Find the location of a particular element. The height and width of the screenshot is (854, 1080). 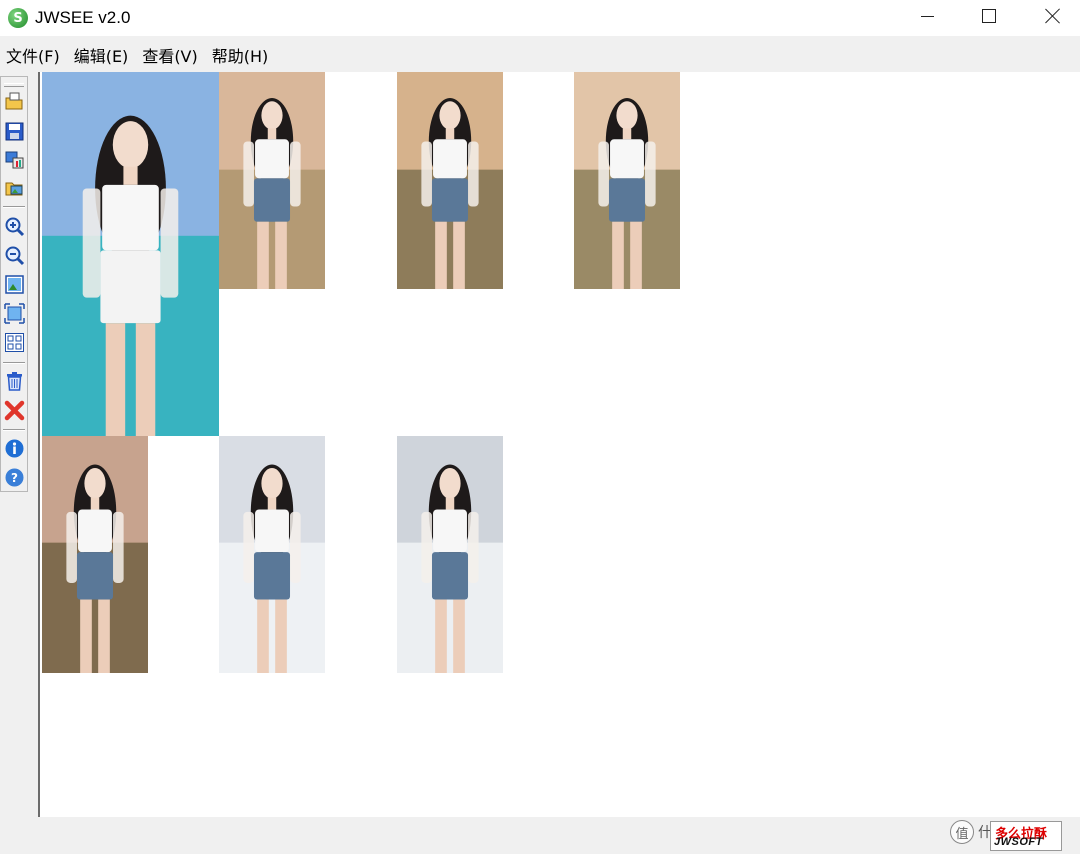

info-button is located at coordinates (14, 448).